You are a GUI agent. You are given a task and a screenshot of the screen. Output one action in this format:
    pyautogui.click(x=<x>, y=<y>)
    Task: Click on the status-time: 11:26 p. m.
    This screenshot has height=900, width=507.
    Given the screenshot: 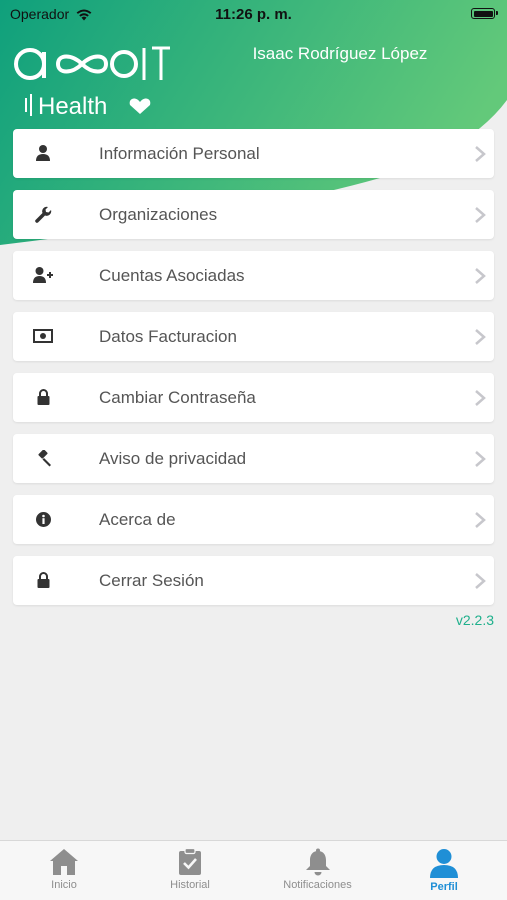 What is the action you would take?
    pyautogui.click(x=253, y=14)
    